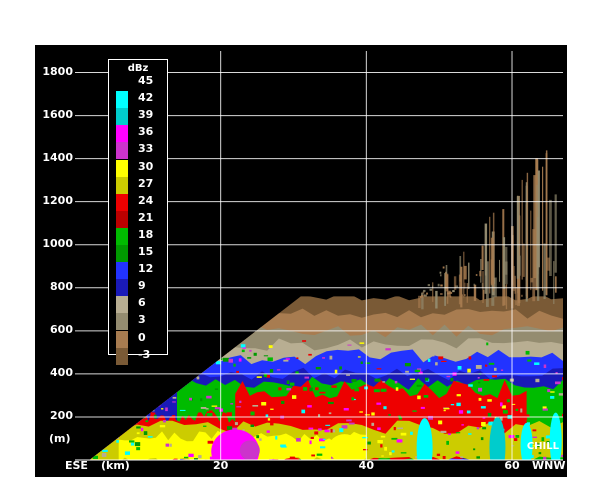 This screenshot has width=600, height=500. What do you see at coordinates (61, 286) in the screenshot?
I see `y-tick-label: 800` at bounding box center [61, 286].